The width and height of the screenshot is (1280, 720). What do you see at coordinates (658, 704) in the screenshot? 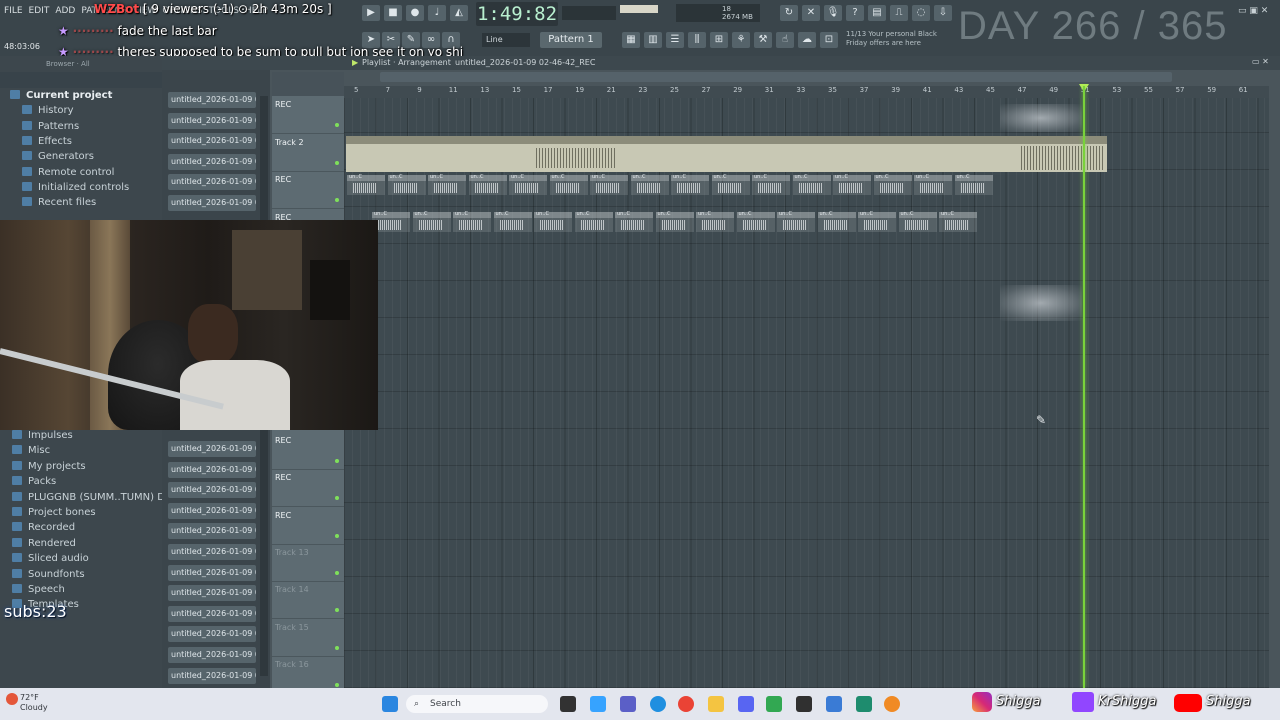
I see `edge-icon` at bounding box center [658, 704].